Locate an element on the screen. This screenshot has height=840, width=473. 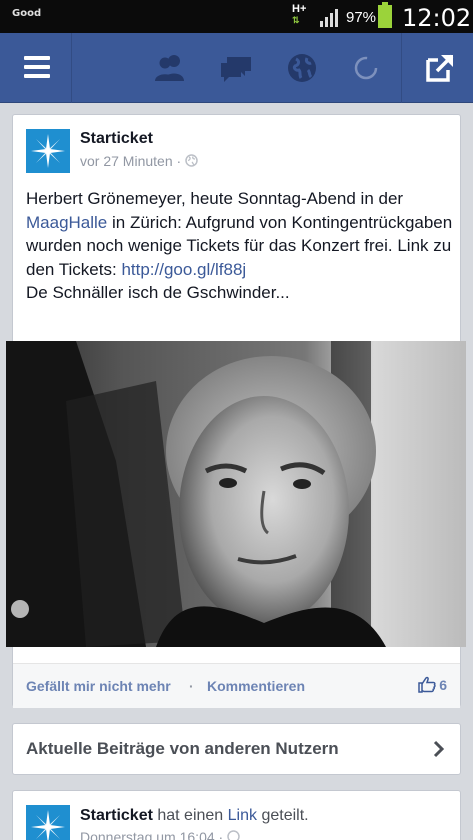
like-count: 6 is located at coordinates (432, 684).